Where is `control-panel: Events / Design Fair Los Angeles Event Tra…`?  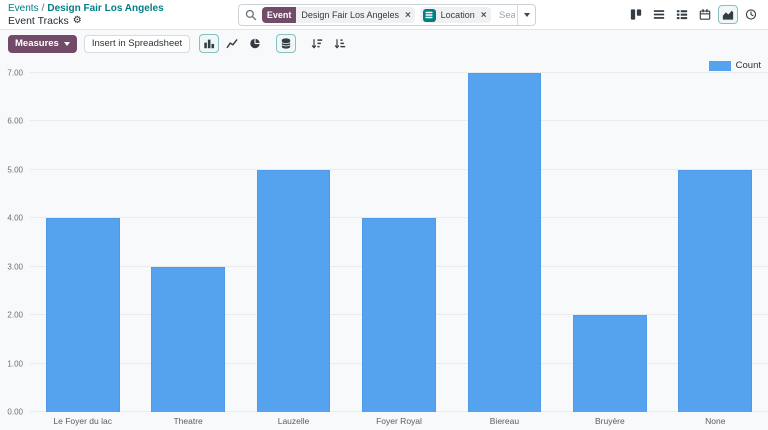
control-panel: Events / Design Fair Los Angeles Event Tra… is located at coordinates (384, 15).